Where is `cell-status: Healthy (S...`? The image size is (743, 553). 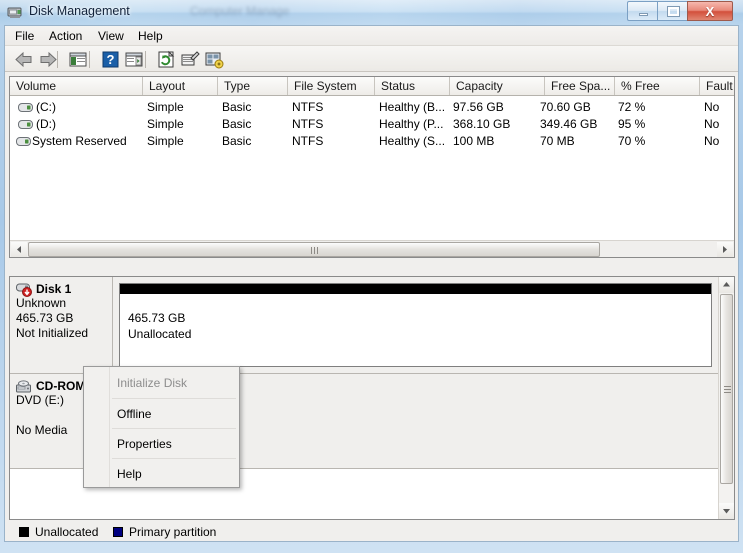 cell-status: Healthy (S... is located at coordinates (412, 141).